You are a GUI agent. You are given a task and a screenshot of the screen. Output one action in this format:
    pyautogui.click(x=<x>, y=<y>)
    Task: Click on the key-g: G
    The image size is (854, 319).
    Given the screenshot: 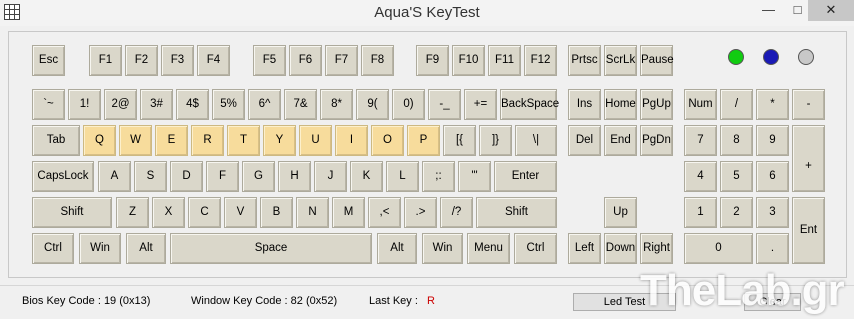 What is the action you would take?
    pyautogui.click(x=258, y=176)
    